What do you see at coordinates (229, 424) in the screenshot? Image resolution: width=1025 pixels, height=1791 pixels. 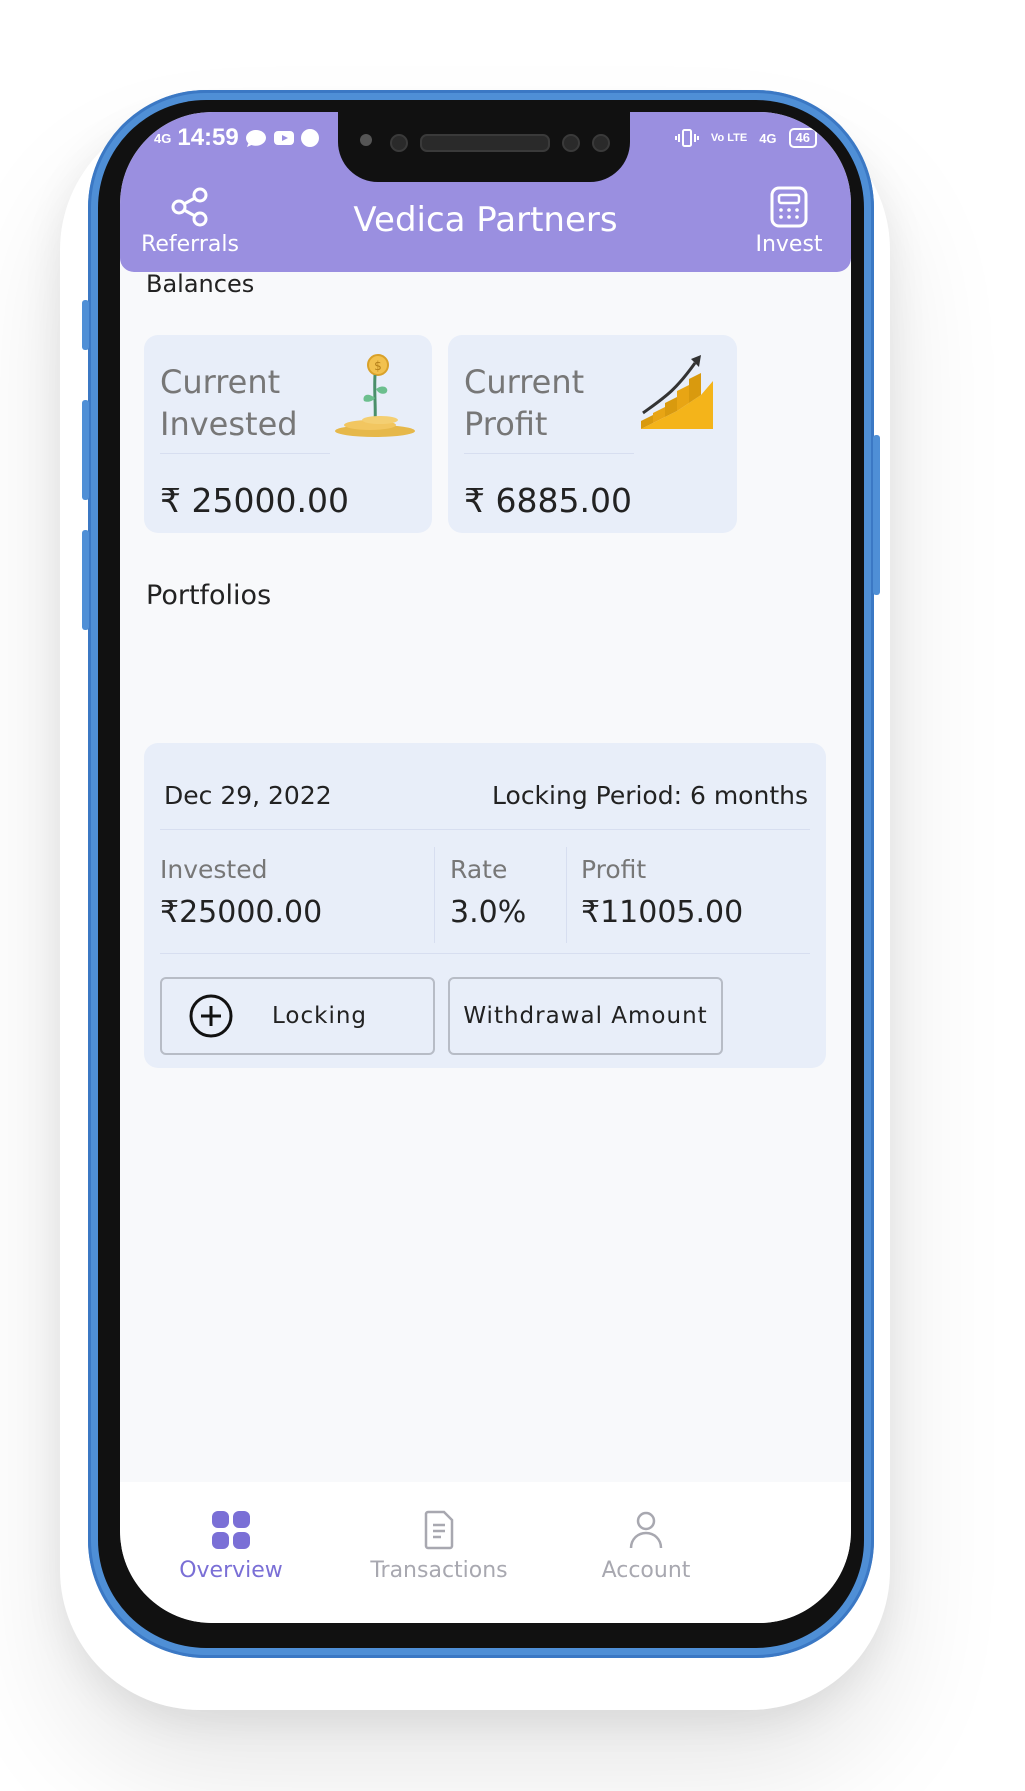 I see `card-label-line: Invested` at bounding box center [229, 424].